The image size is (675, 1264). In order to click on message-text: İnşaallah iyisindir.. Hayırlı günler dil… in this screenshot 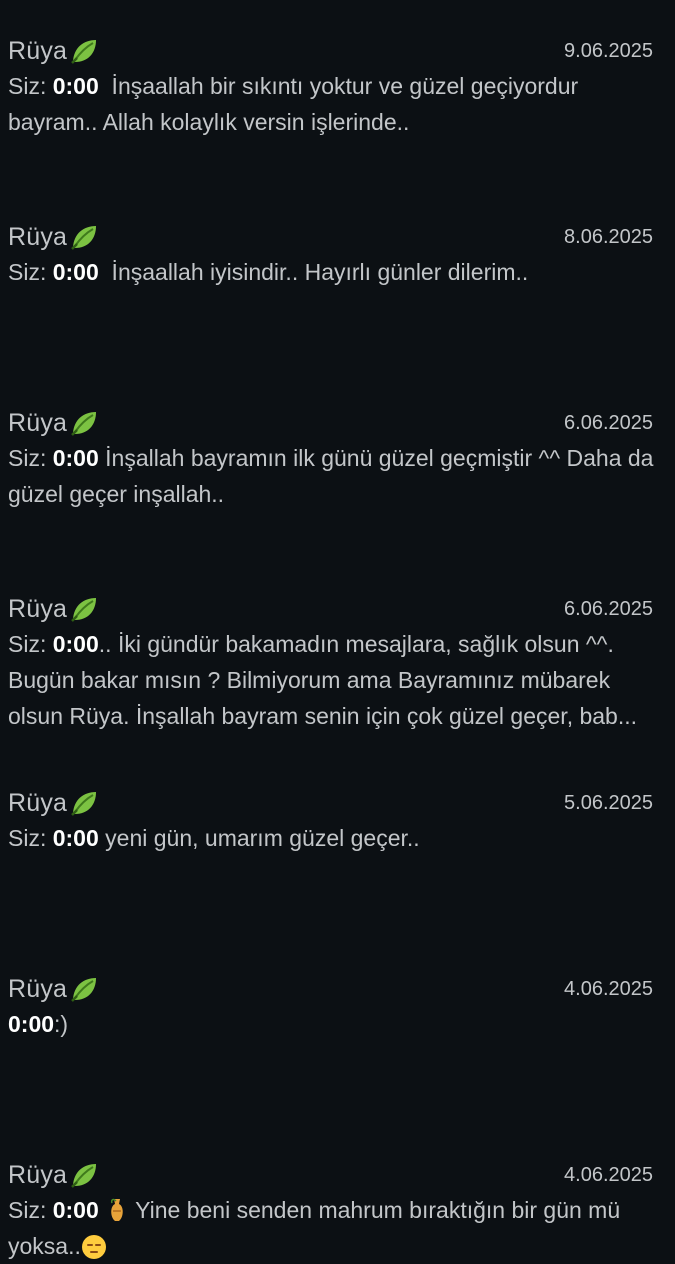, I will do `click(313, 272)`.